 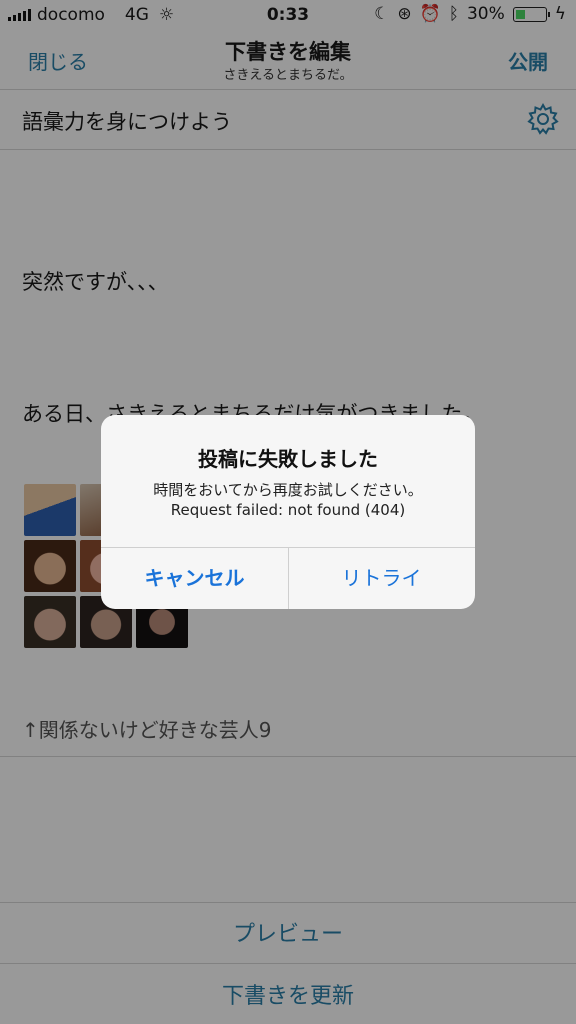 I want to click on alert-error-detail: Request failed: not found (404), so click(x=288, y=510).